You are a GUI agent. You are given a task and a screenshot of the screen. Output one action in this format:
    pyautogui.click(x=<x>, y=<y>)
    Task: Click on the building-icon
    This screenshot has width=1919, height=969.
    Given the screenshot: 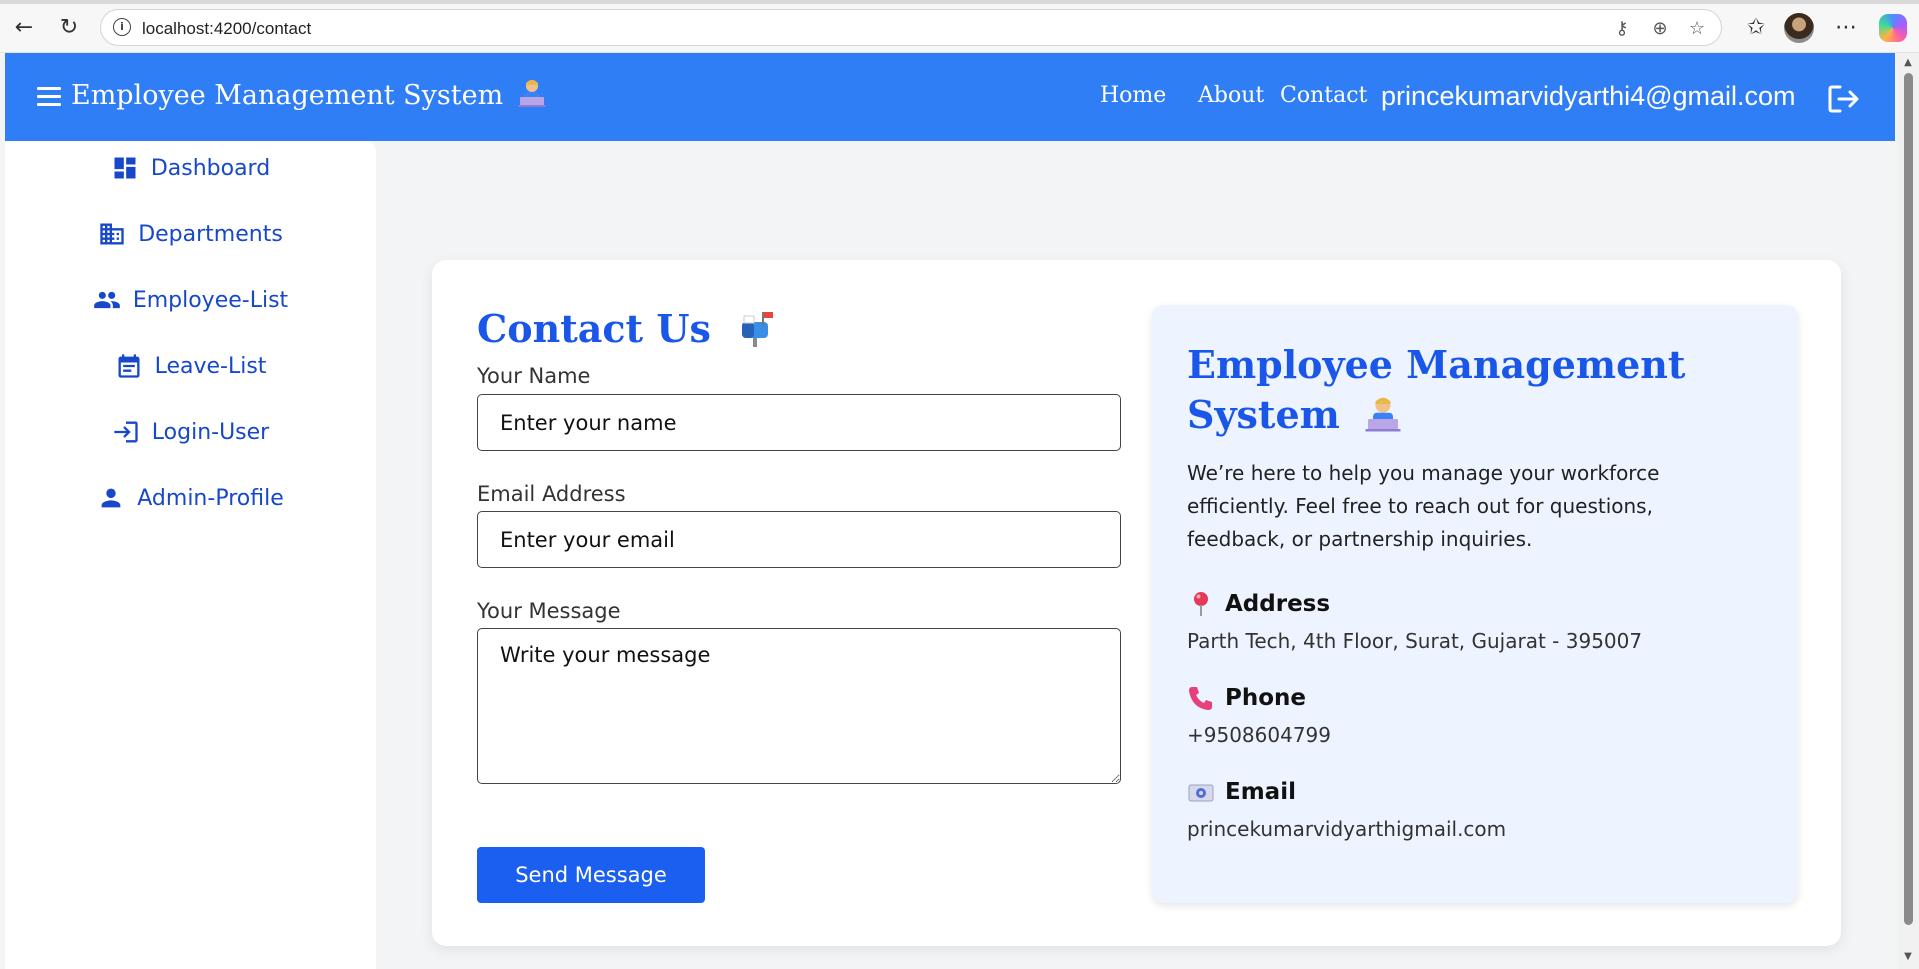 What is the action you would take?
    pyautogui.click(x=112, y=234)
    